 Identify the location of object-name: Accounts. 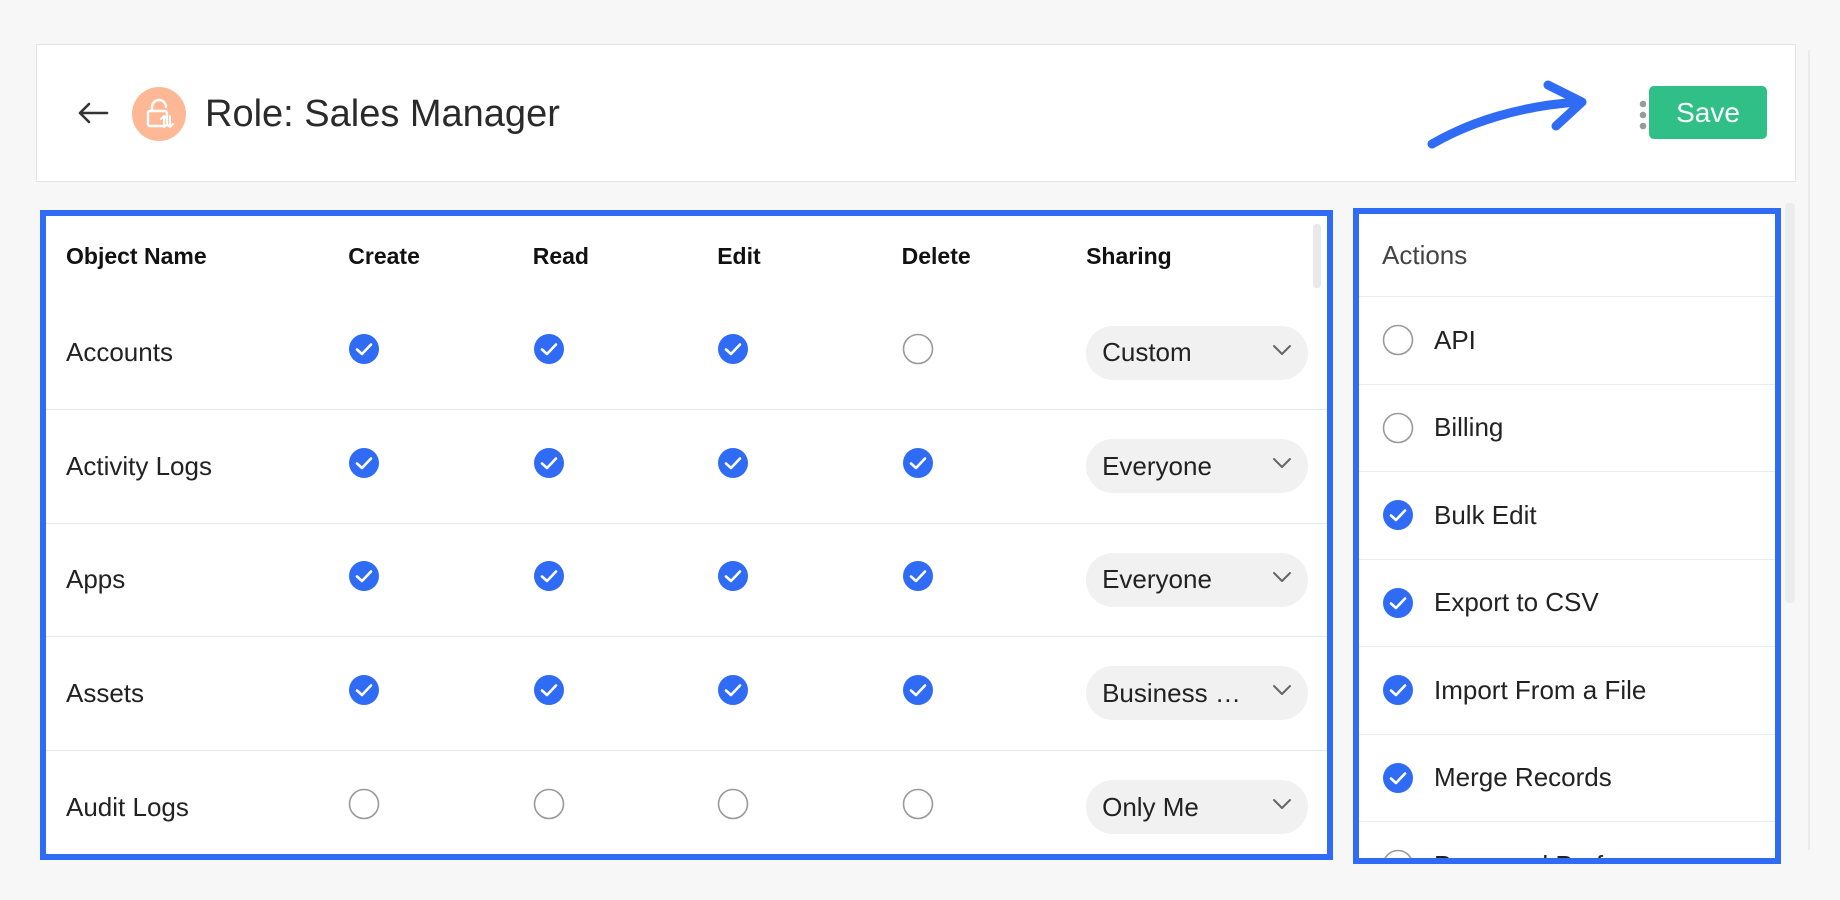
(119, 352).